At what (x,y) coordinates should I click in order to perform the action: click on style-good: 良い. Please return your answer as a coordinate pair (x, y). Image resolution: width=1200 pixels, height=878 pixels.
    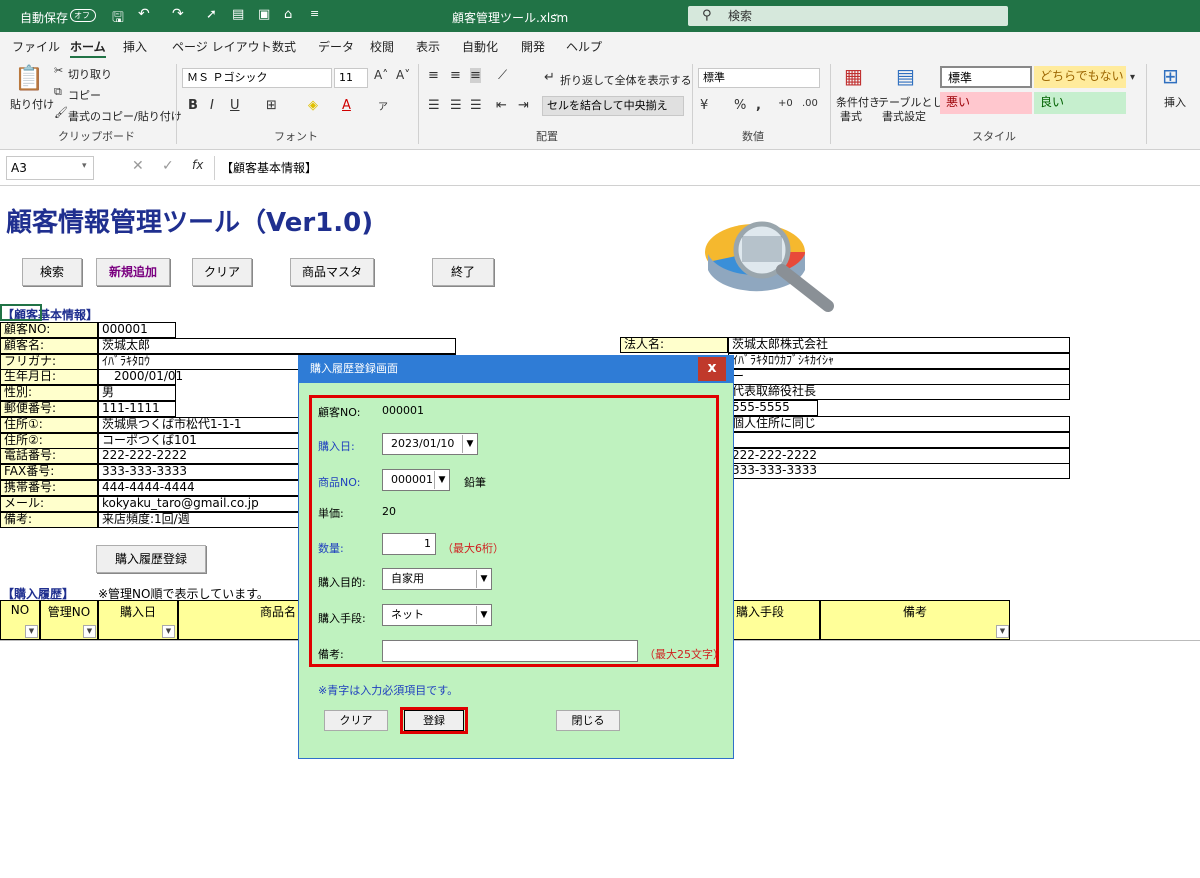
    Looking at the image, I should click on (1080, 103).